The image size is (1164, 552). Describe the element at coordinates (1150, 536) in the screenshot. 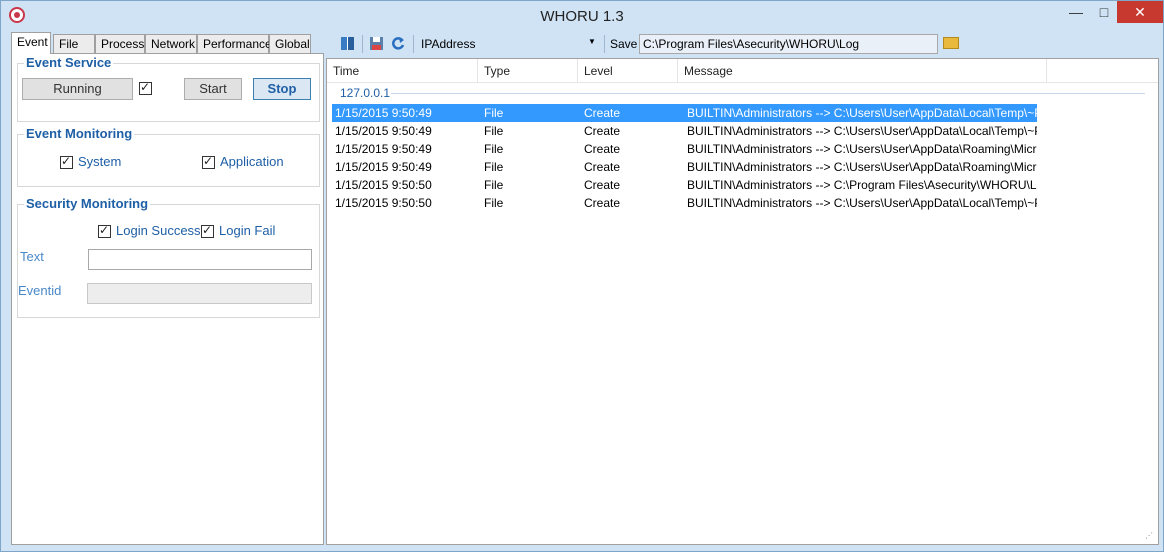

I see `resize-grip-icon: ⋰` at that location.